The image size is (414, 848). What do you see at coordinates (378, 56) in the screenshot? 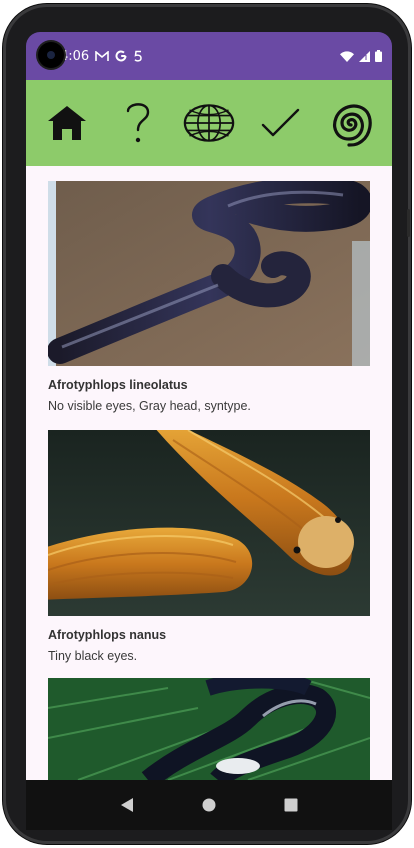
I see `battery-icon` at bounding box center [378, 56].